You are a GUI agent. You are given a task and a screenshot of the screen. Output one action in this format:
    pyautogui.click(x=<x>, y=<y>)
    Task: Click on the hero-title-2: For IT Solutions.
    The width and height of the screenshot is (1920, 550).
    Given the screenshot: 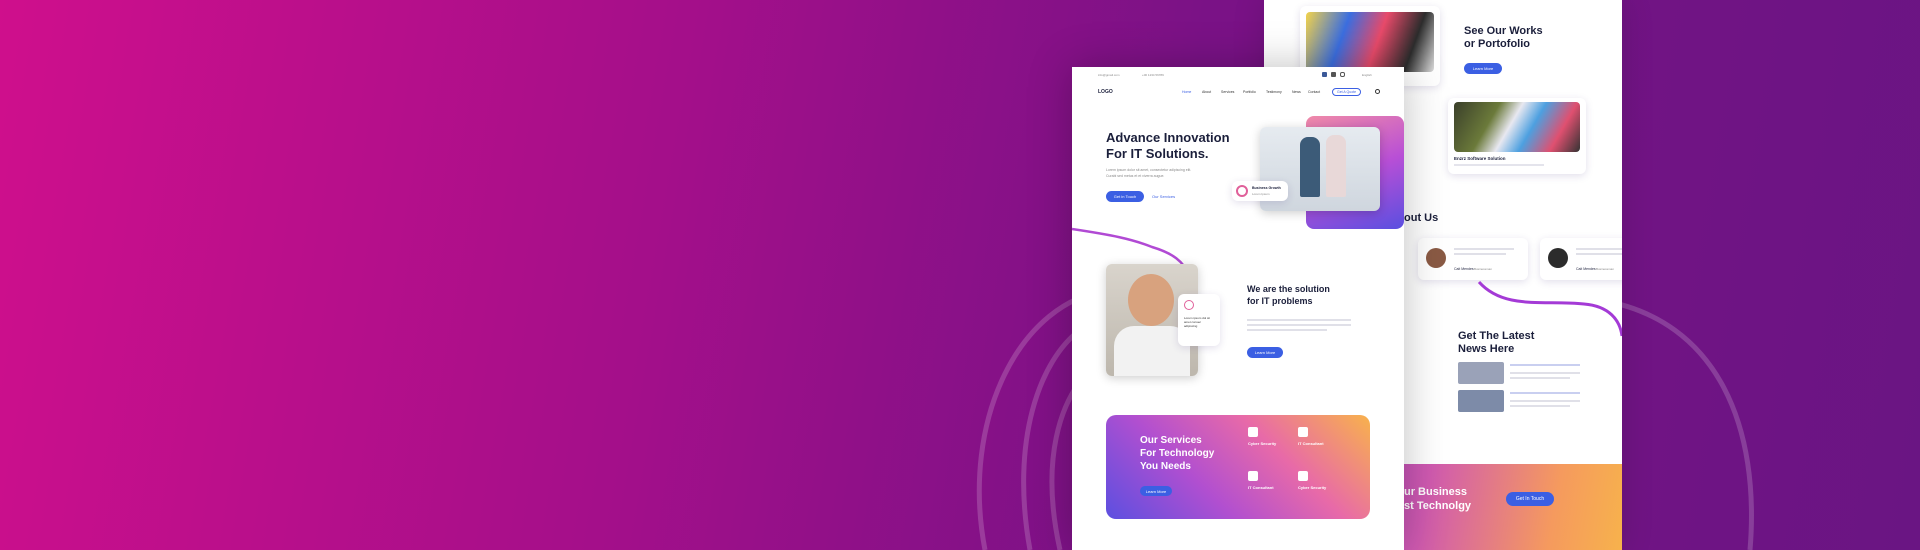 What is the action you would take?
    pyautogui.click(x=1157, y=153)
    